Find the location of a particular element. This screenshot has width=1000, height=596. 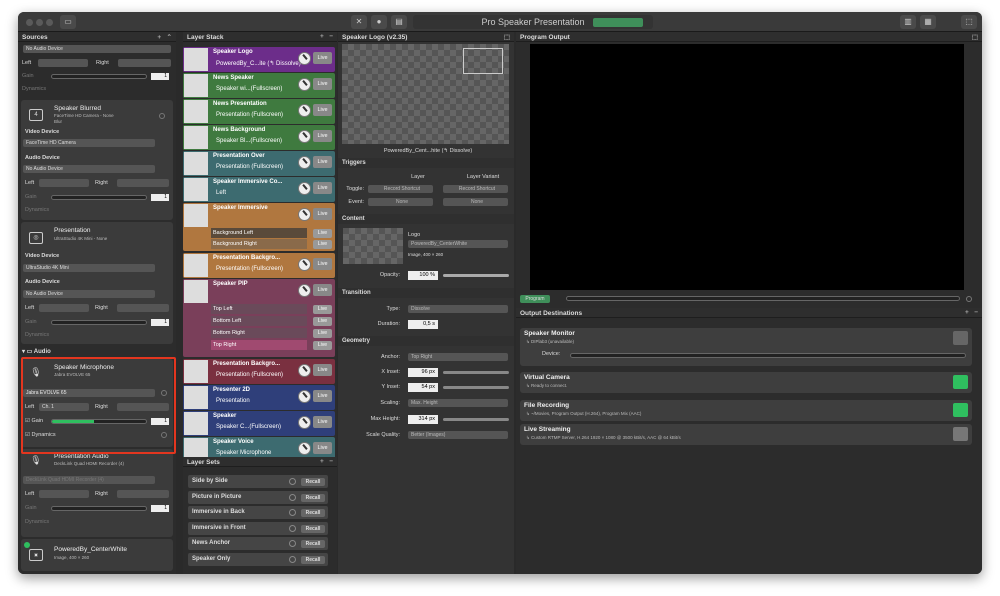

layer-variant: Top Left is located at coordinates (259, 309).